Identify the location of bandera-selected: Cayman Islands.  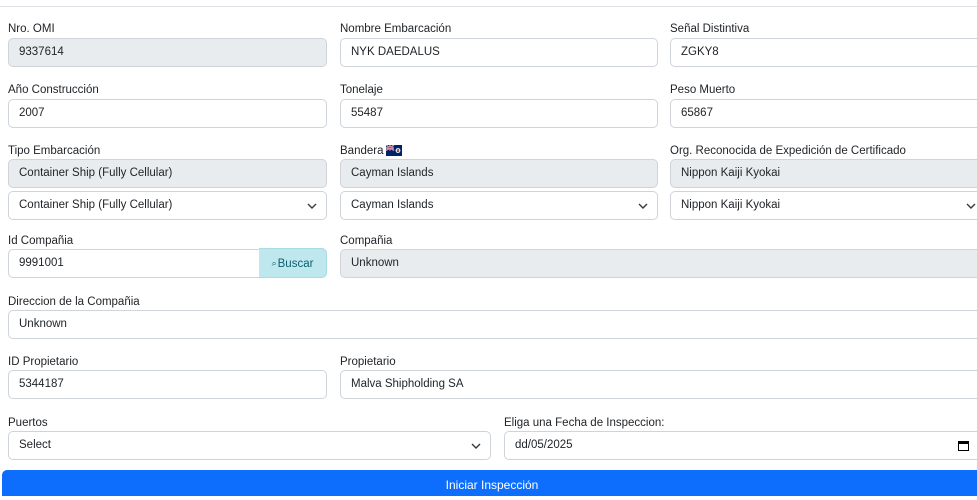
(392, 205).